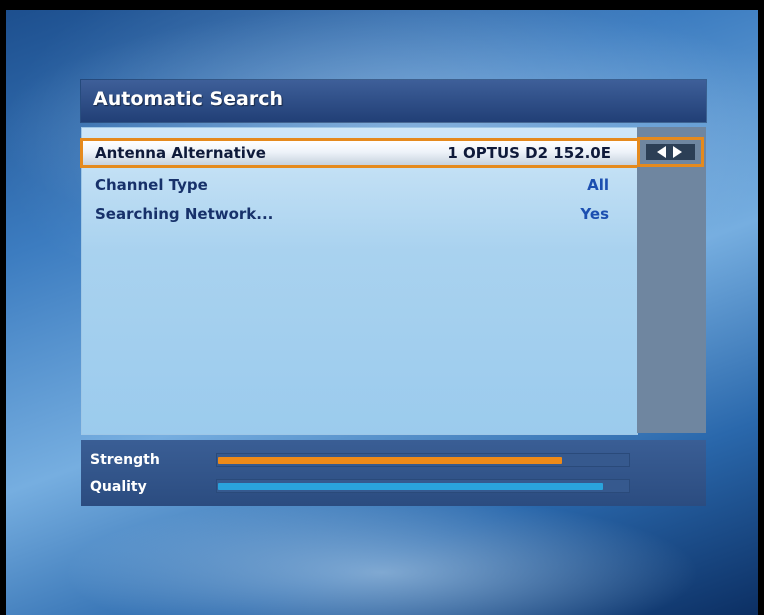  What do you see at coordinates (390, 460) in the screenshot?
I see `strength-bar-fill` at bounding box center [390, 460].